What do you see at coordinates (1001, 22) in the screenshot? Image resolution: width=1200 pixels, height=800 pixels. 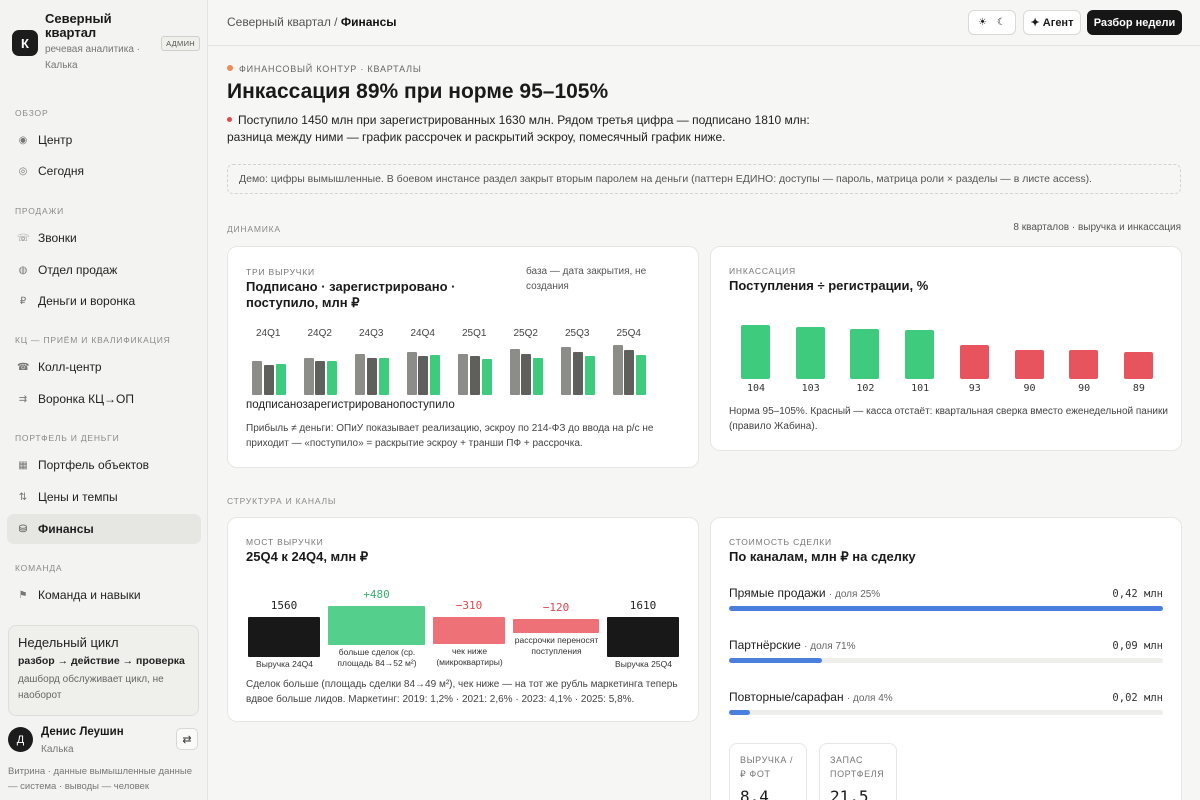 I see `moon-icon: ☾` at bounding box center [1001, 22].